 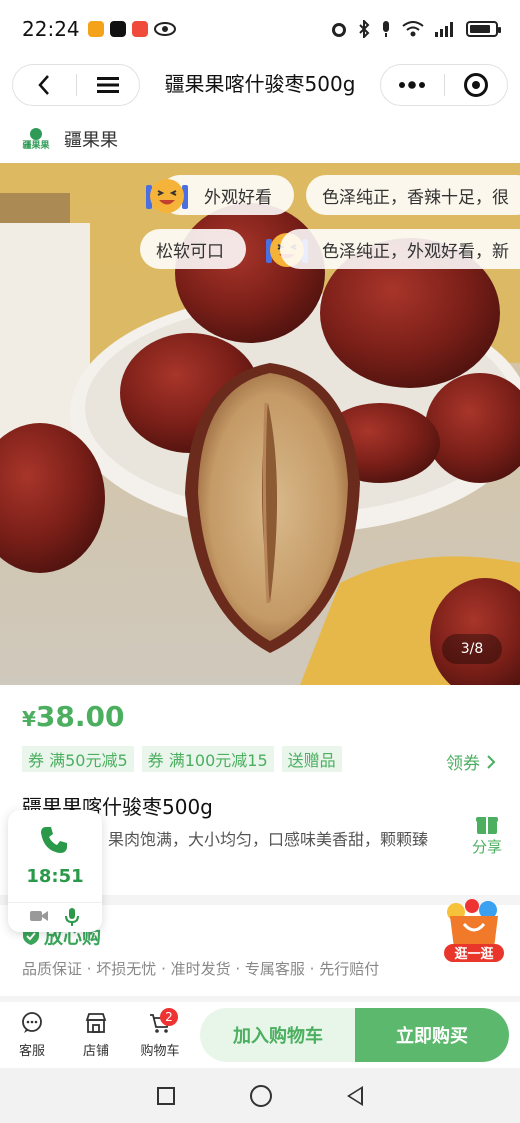 I want to click on alarm-icon, so click(x=339, y=30).